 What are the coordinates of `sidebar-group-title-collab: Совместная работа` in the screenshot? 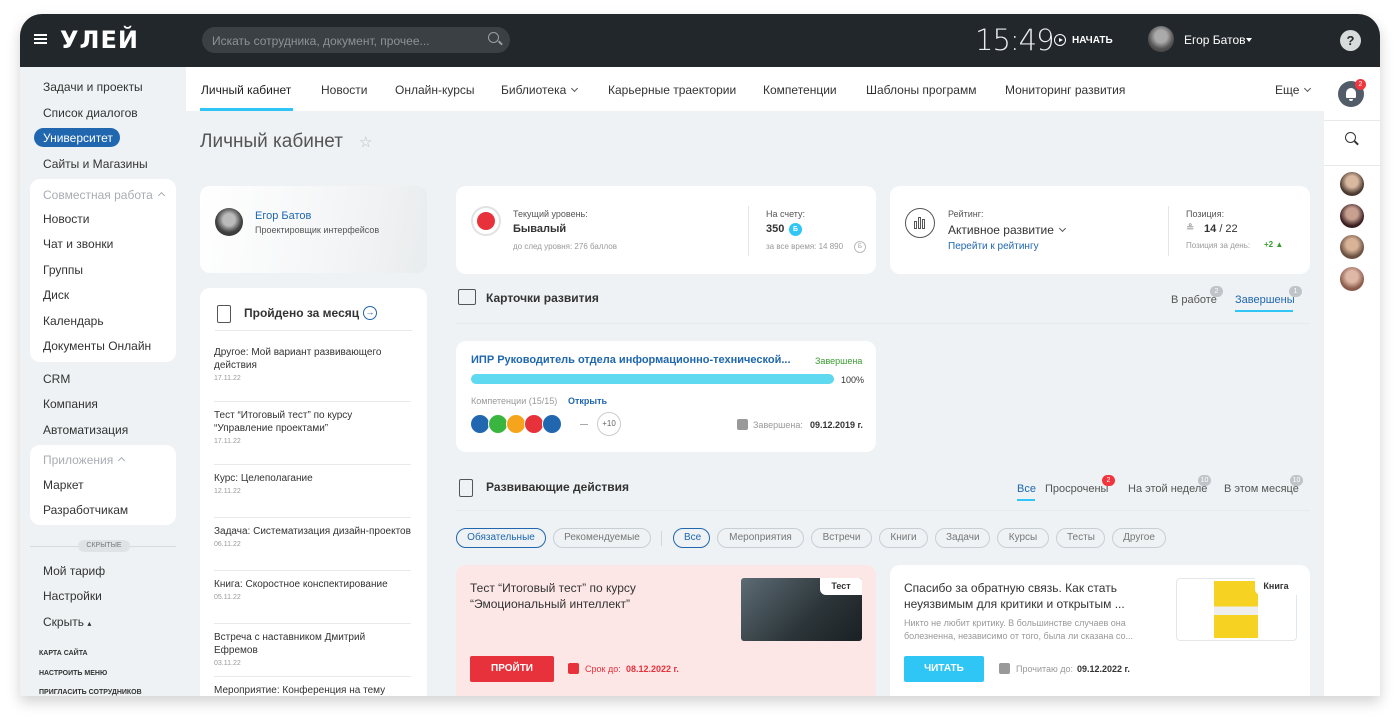 It's located at (104, 195).